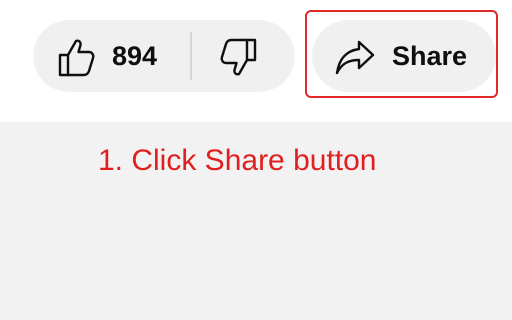 This screenshot has height=320, width=512. What do you see at coordinates (239, 58) in the screenshot?
I see `thumbs-down-icon` at bounding box center [239, 58].